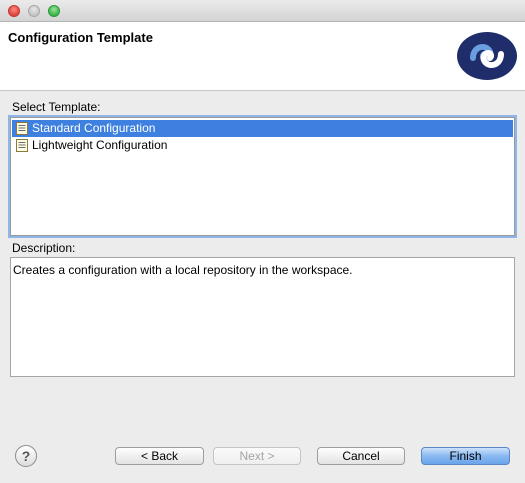  Describe the element at coordinates (44, 248) in the screenshot. I see `description-label: Description:` at that location.